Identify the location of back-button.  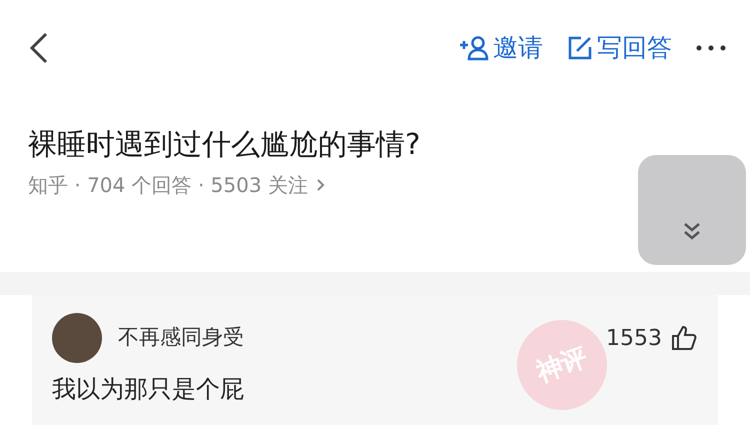
(39, 47).